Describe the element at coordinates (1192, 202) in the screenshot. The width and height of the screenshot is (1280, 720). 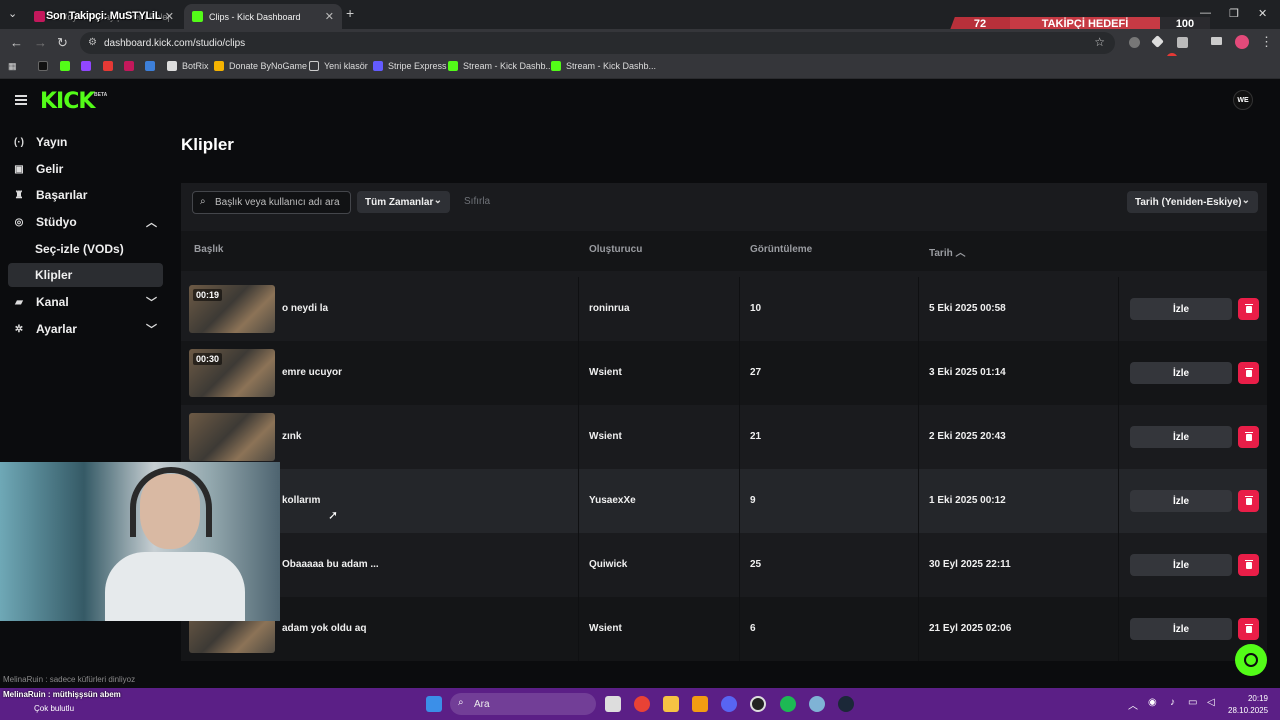
I see `sort-dropdown: Tarih (Yeniden-Eskiye) ⌄` at that location.